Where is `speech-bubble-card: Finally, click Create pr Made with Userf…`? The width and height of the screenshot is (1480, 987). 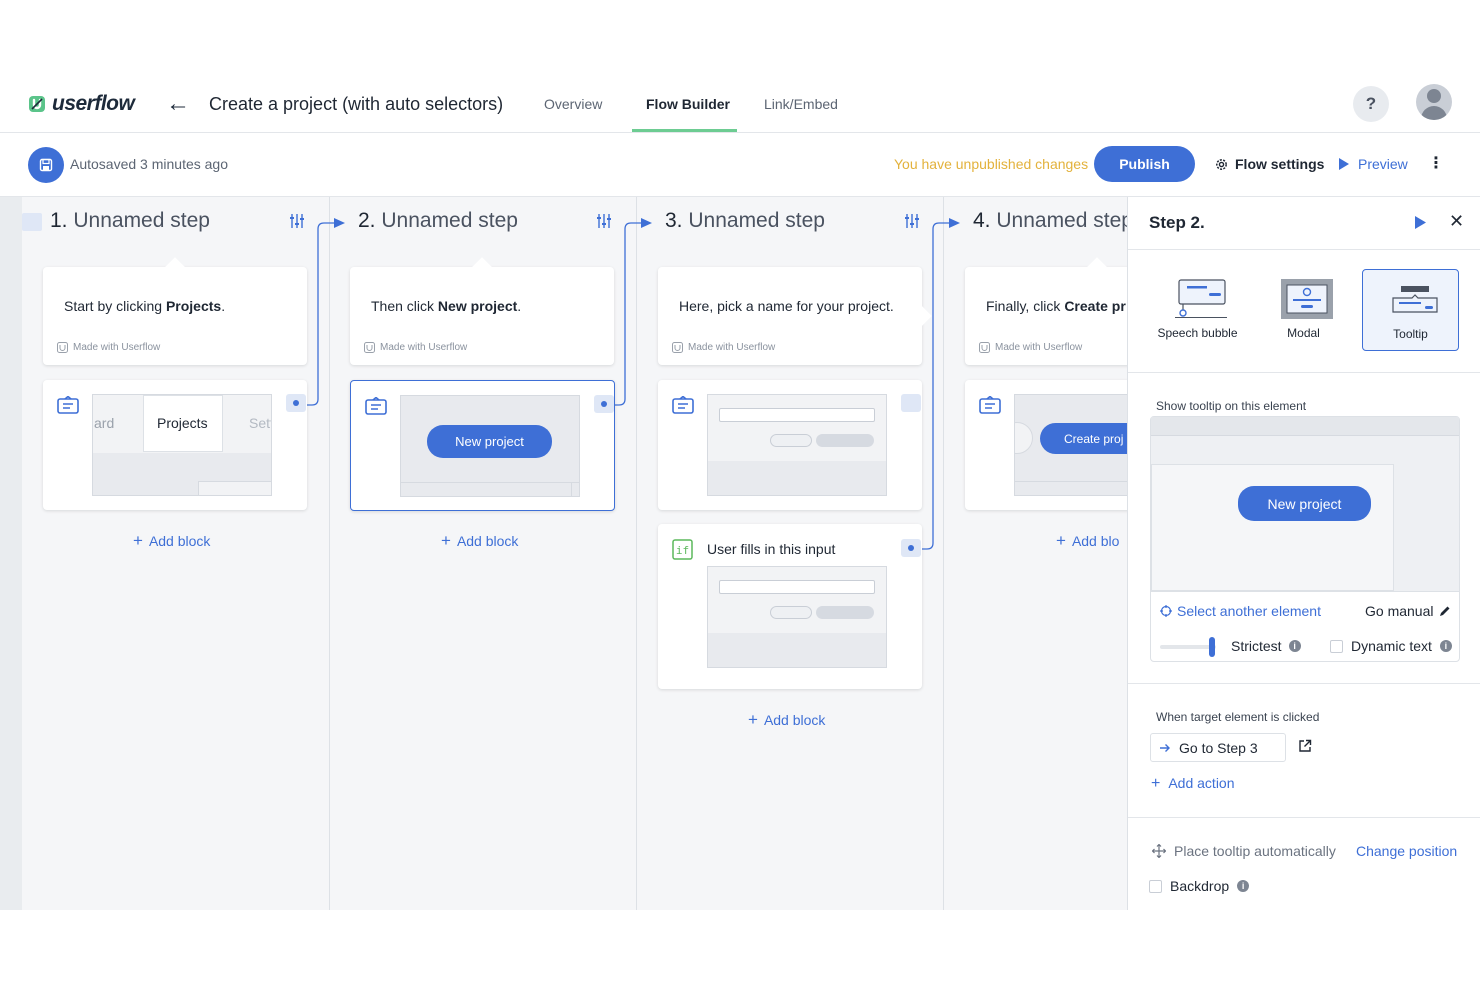
speech-bubble-card: Finally, click Create pr Made with Userf… is located at coordinates (1046, 311).